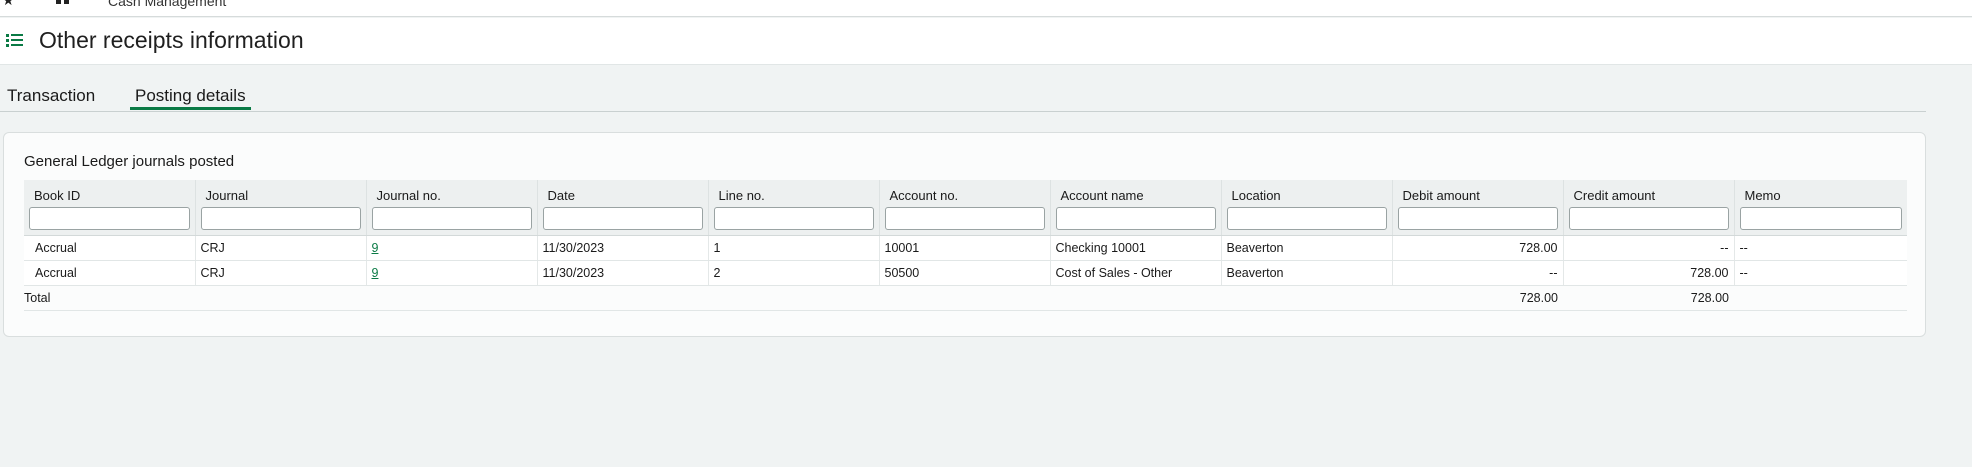 The width and height of the screenshot is (1972, 467). Describe the element at coordinates (1441, 195) in the screenshot. I see `column-label: Debit amount` at that location.